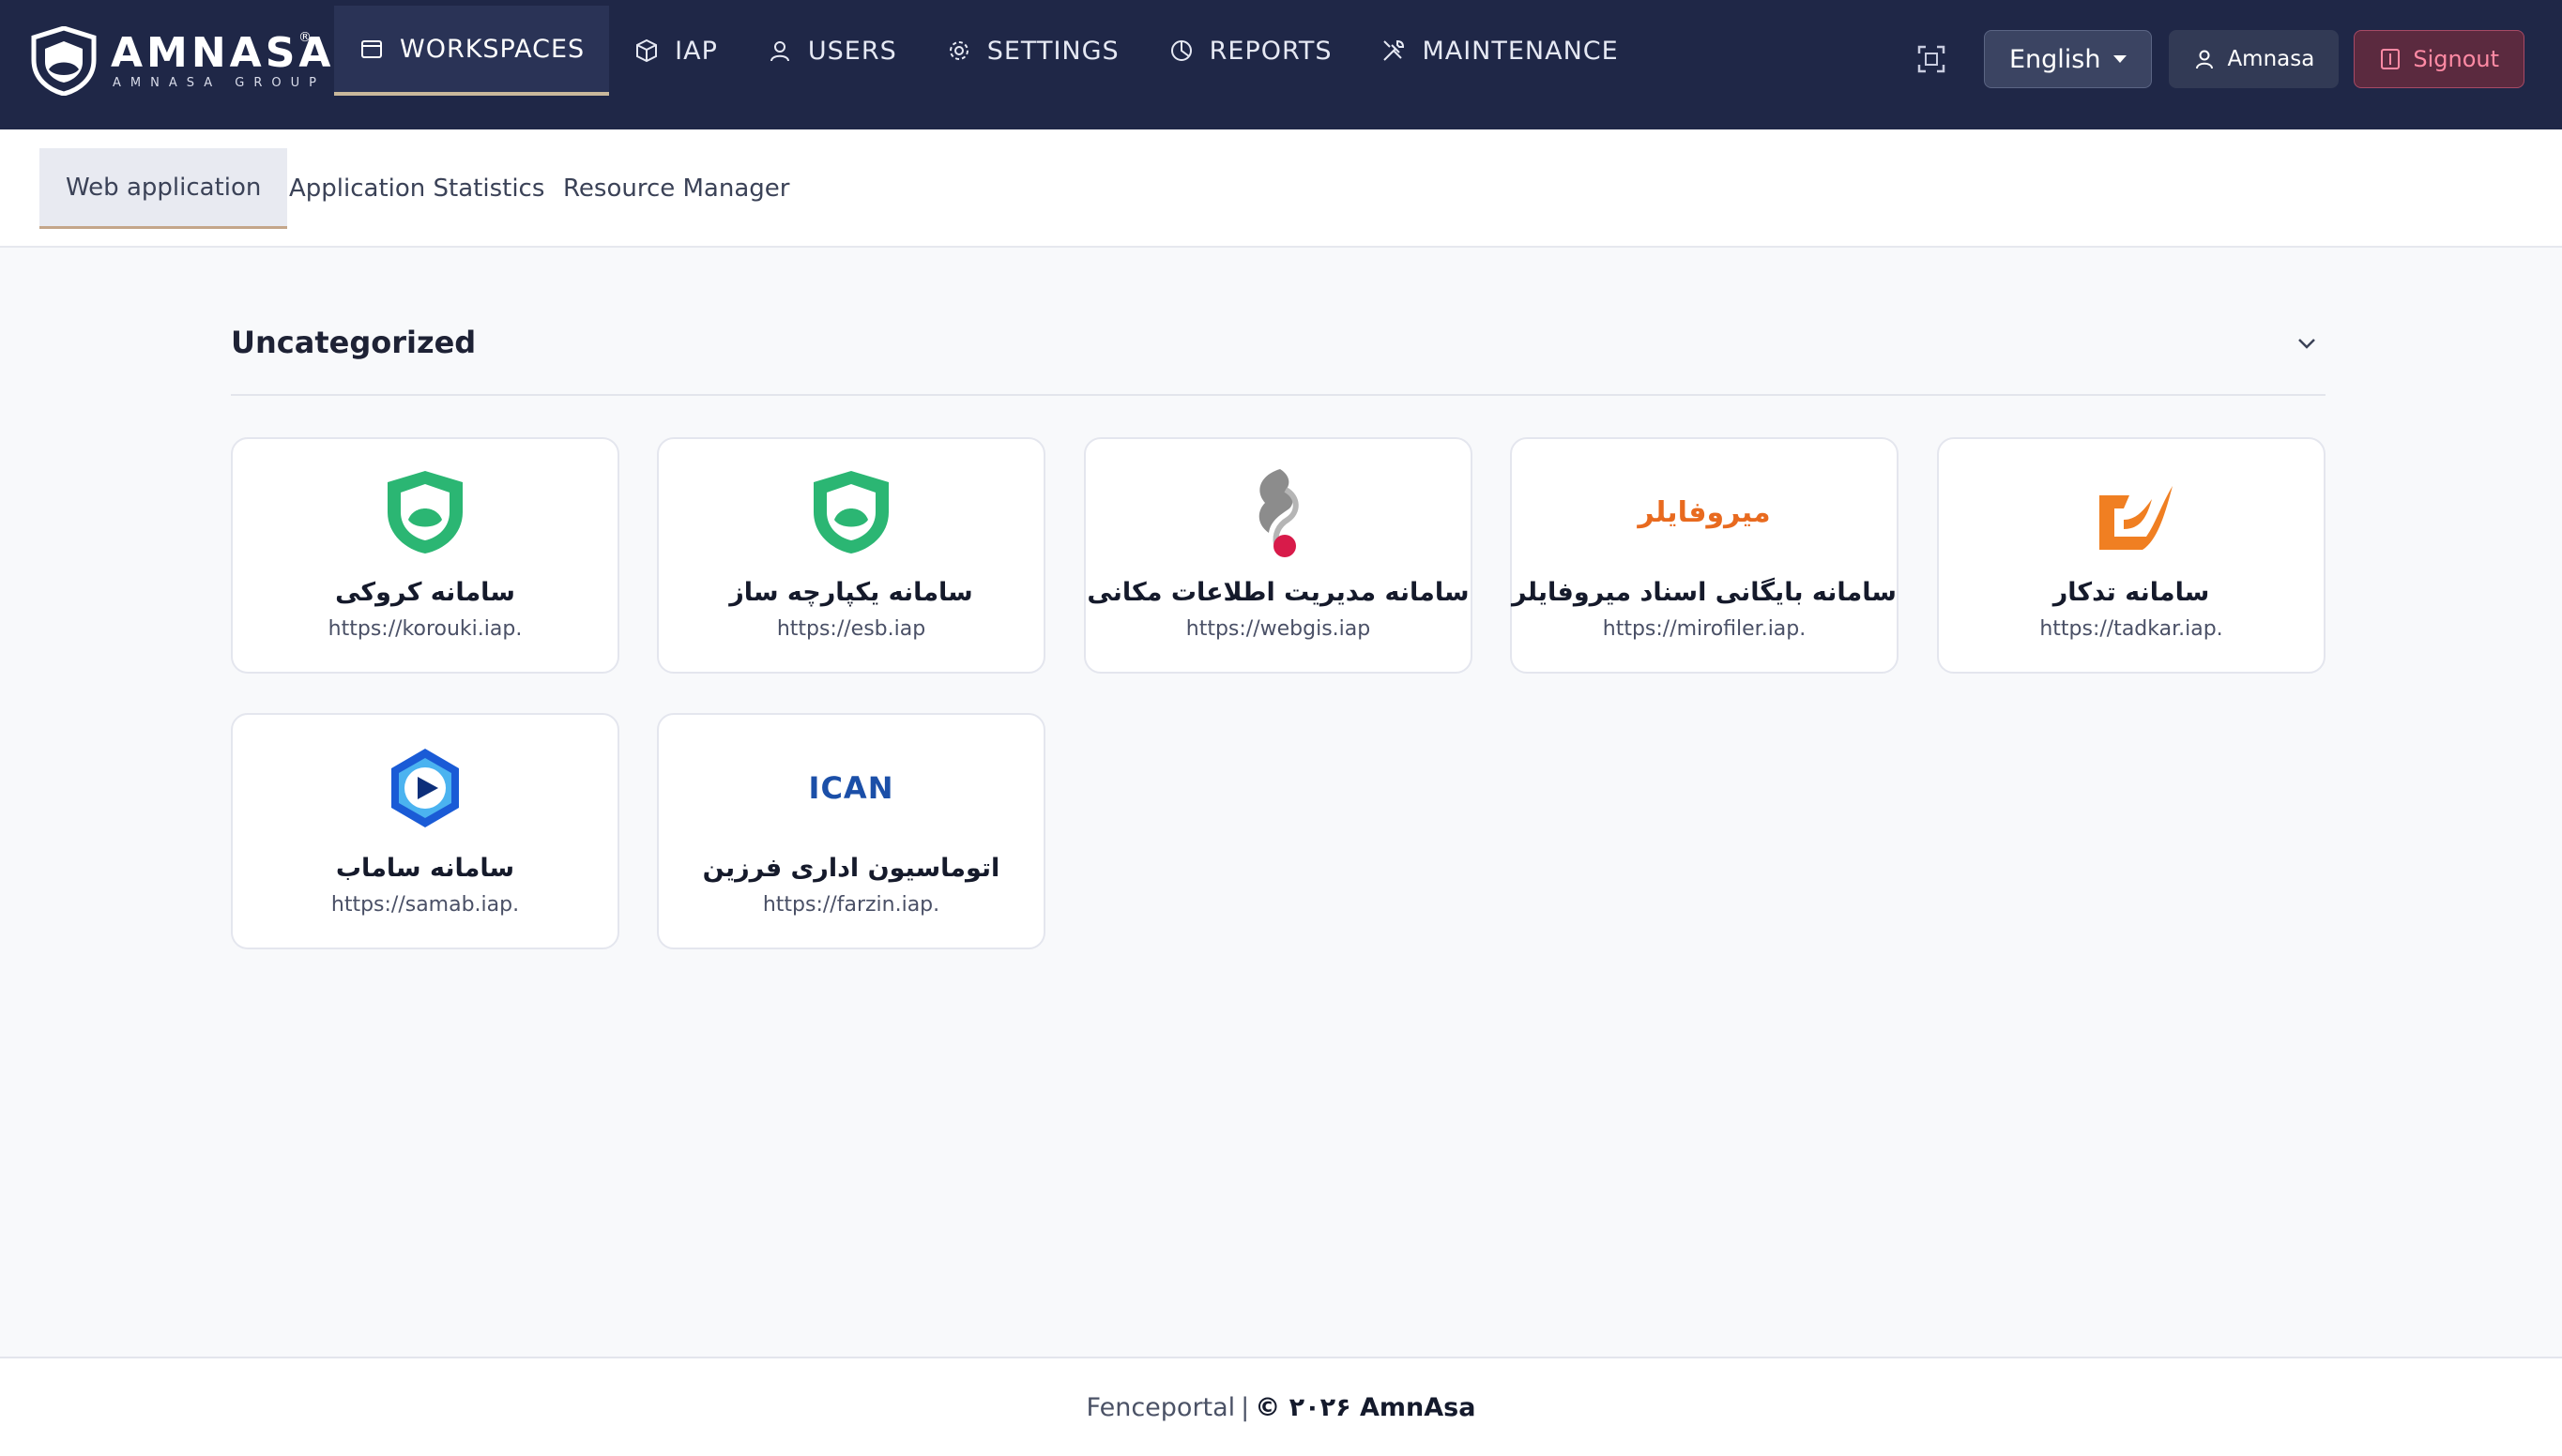 This screenshot has height=1456, width=2562. What do you see at coordinates (1161, 1407) in the screenshot?
I see `footer-product: Fenceportal` at bounding box center [1161, 1407].